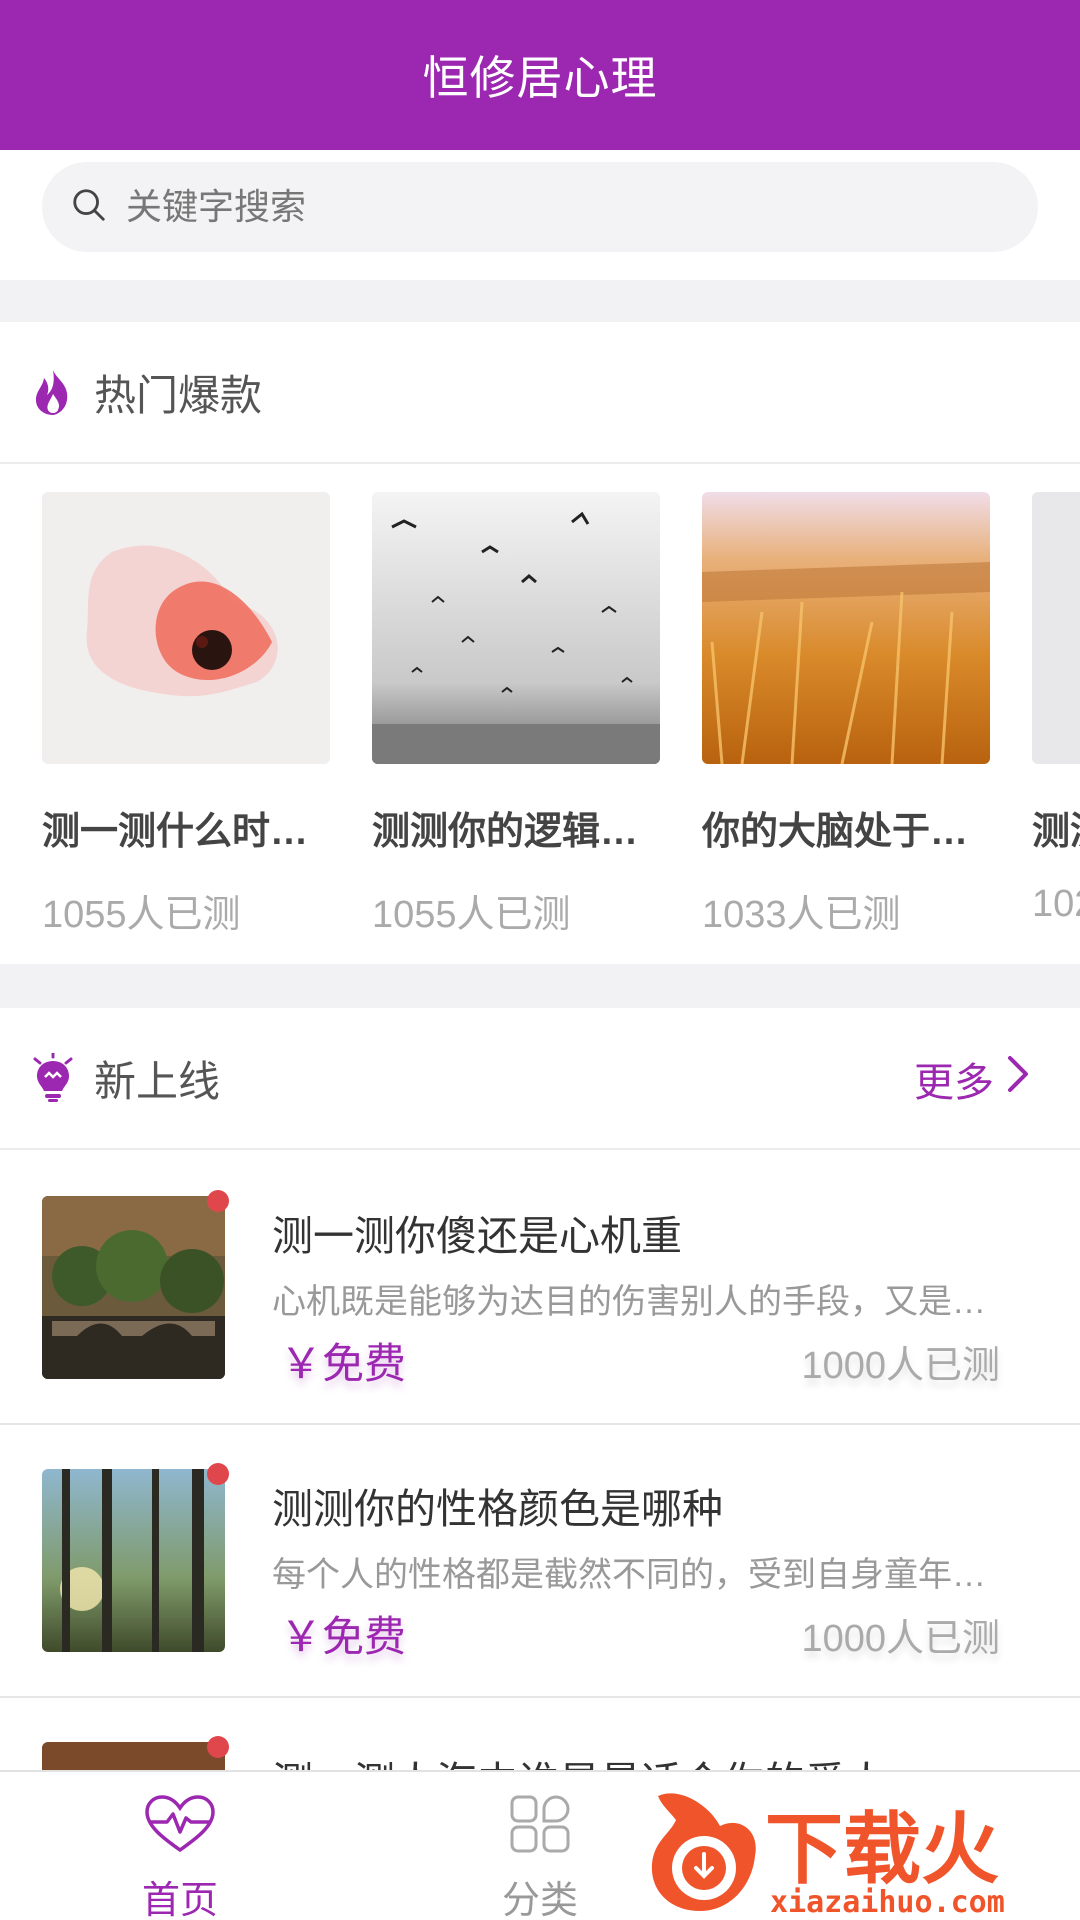  Describe the element at coordinates (53, 392) in the screenshot. I see `flame-icon` at that location.